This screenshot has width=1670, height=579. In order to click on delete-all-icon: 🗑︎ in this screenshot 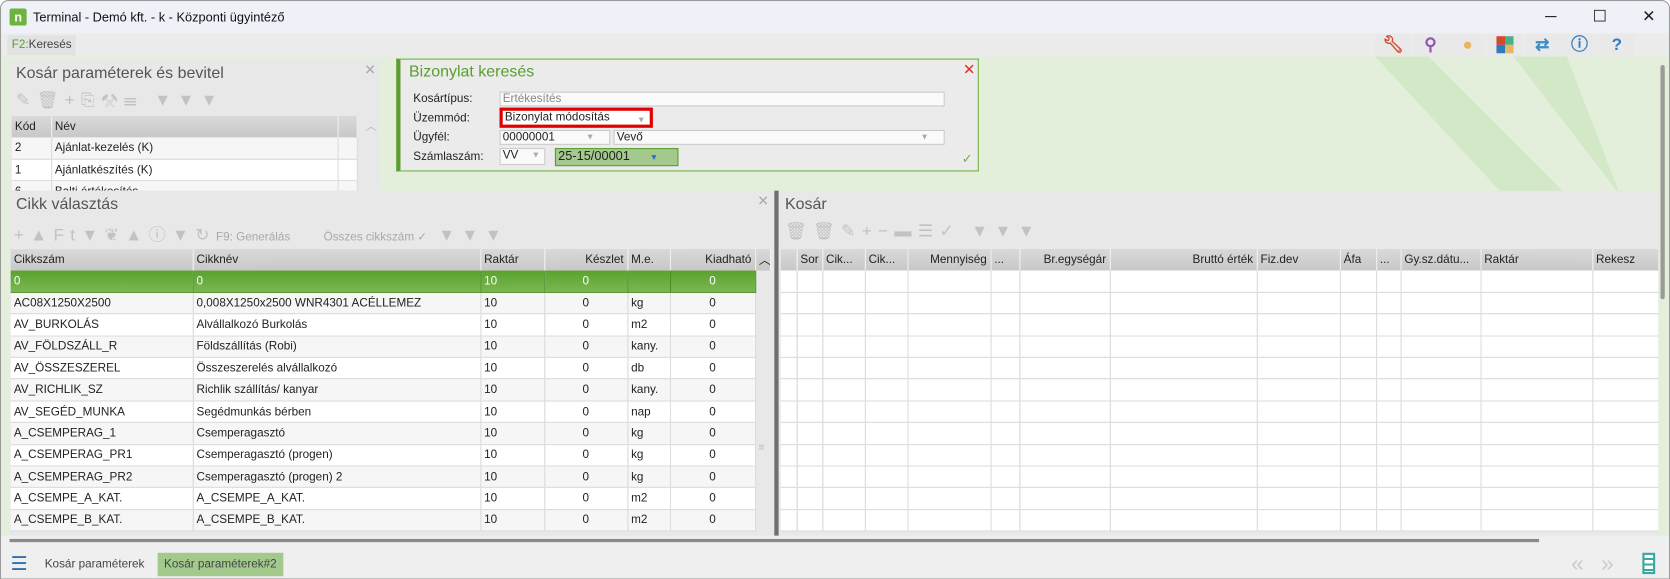, I will do `click(827, 232)`.